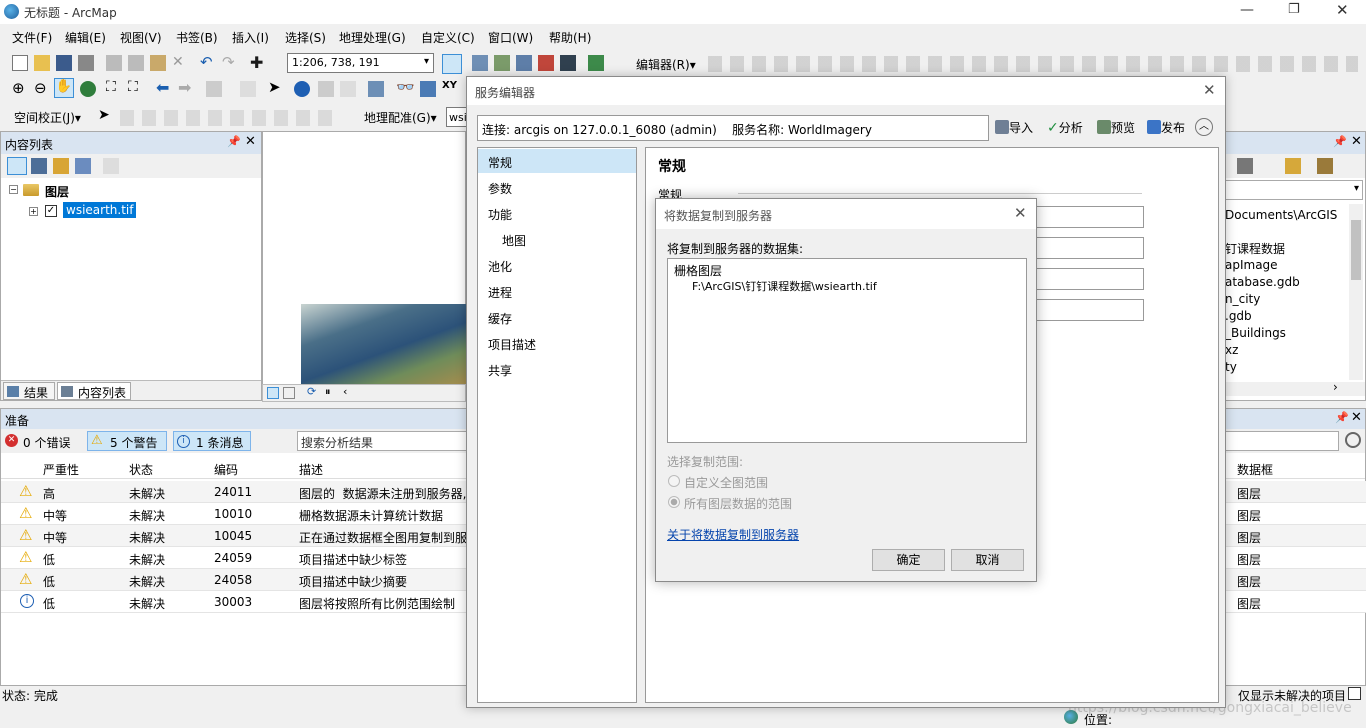  I want to click on catalog-item: n_city, so click(1242, 299).